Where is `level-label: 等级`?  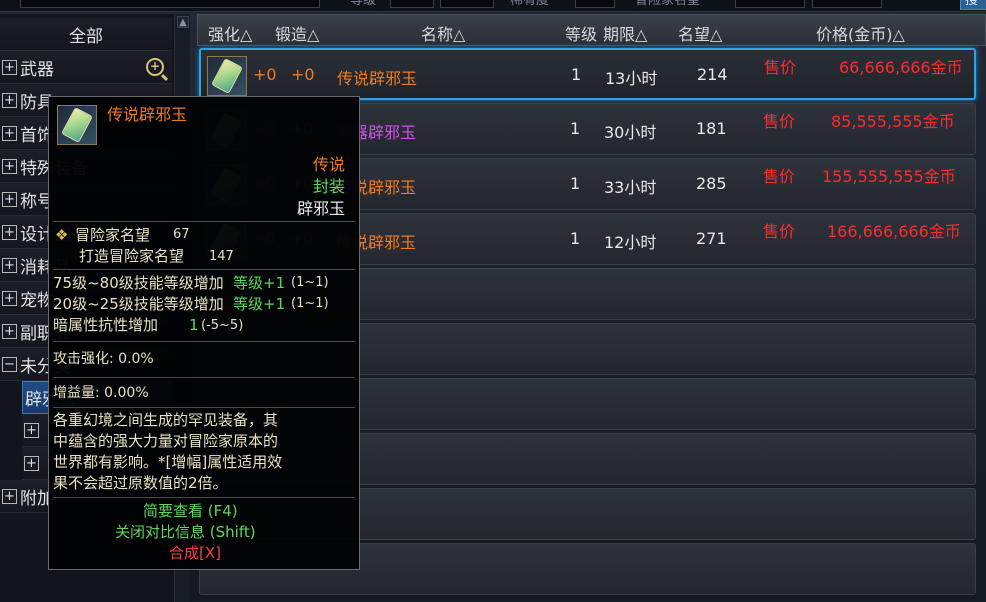 level-label: 等级 is located at coordinates (363, 4).